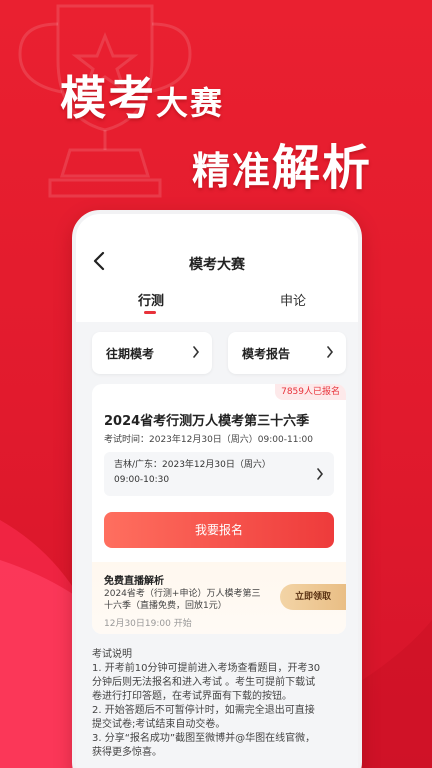  Describe the element at coordinates (208, 440) in the screenshot. I see `exam-time: 考试时间：2023年12月30日（周六）09:00-11:00` at that location.